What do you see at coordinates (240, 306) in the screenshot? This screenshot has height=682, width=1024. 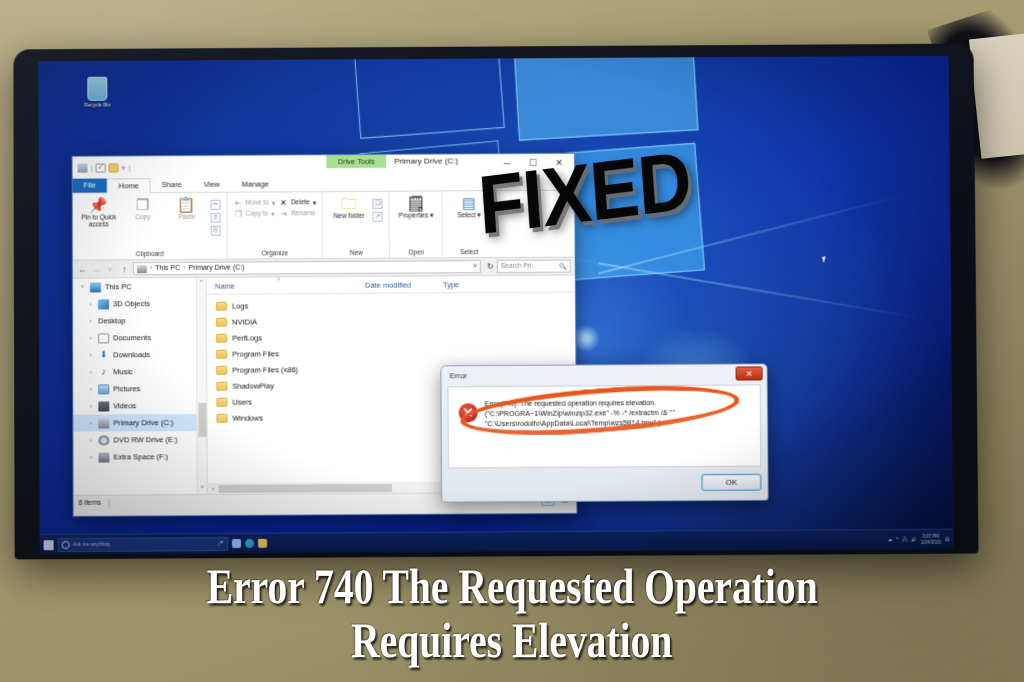 I see `file-name: Logs` at bounding box center [240, 306].